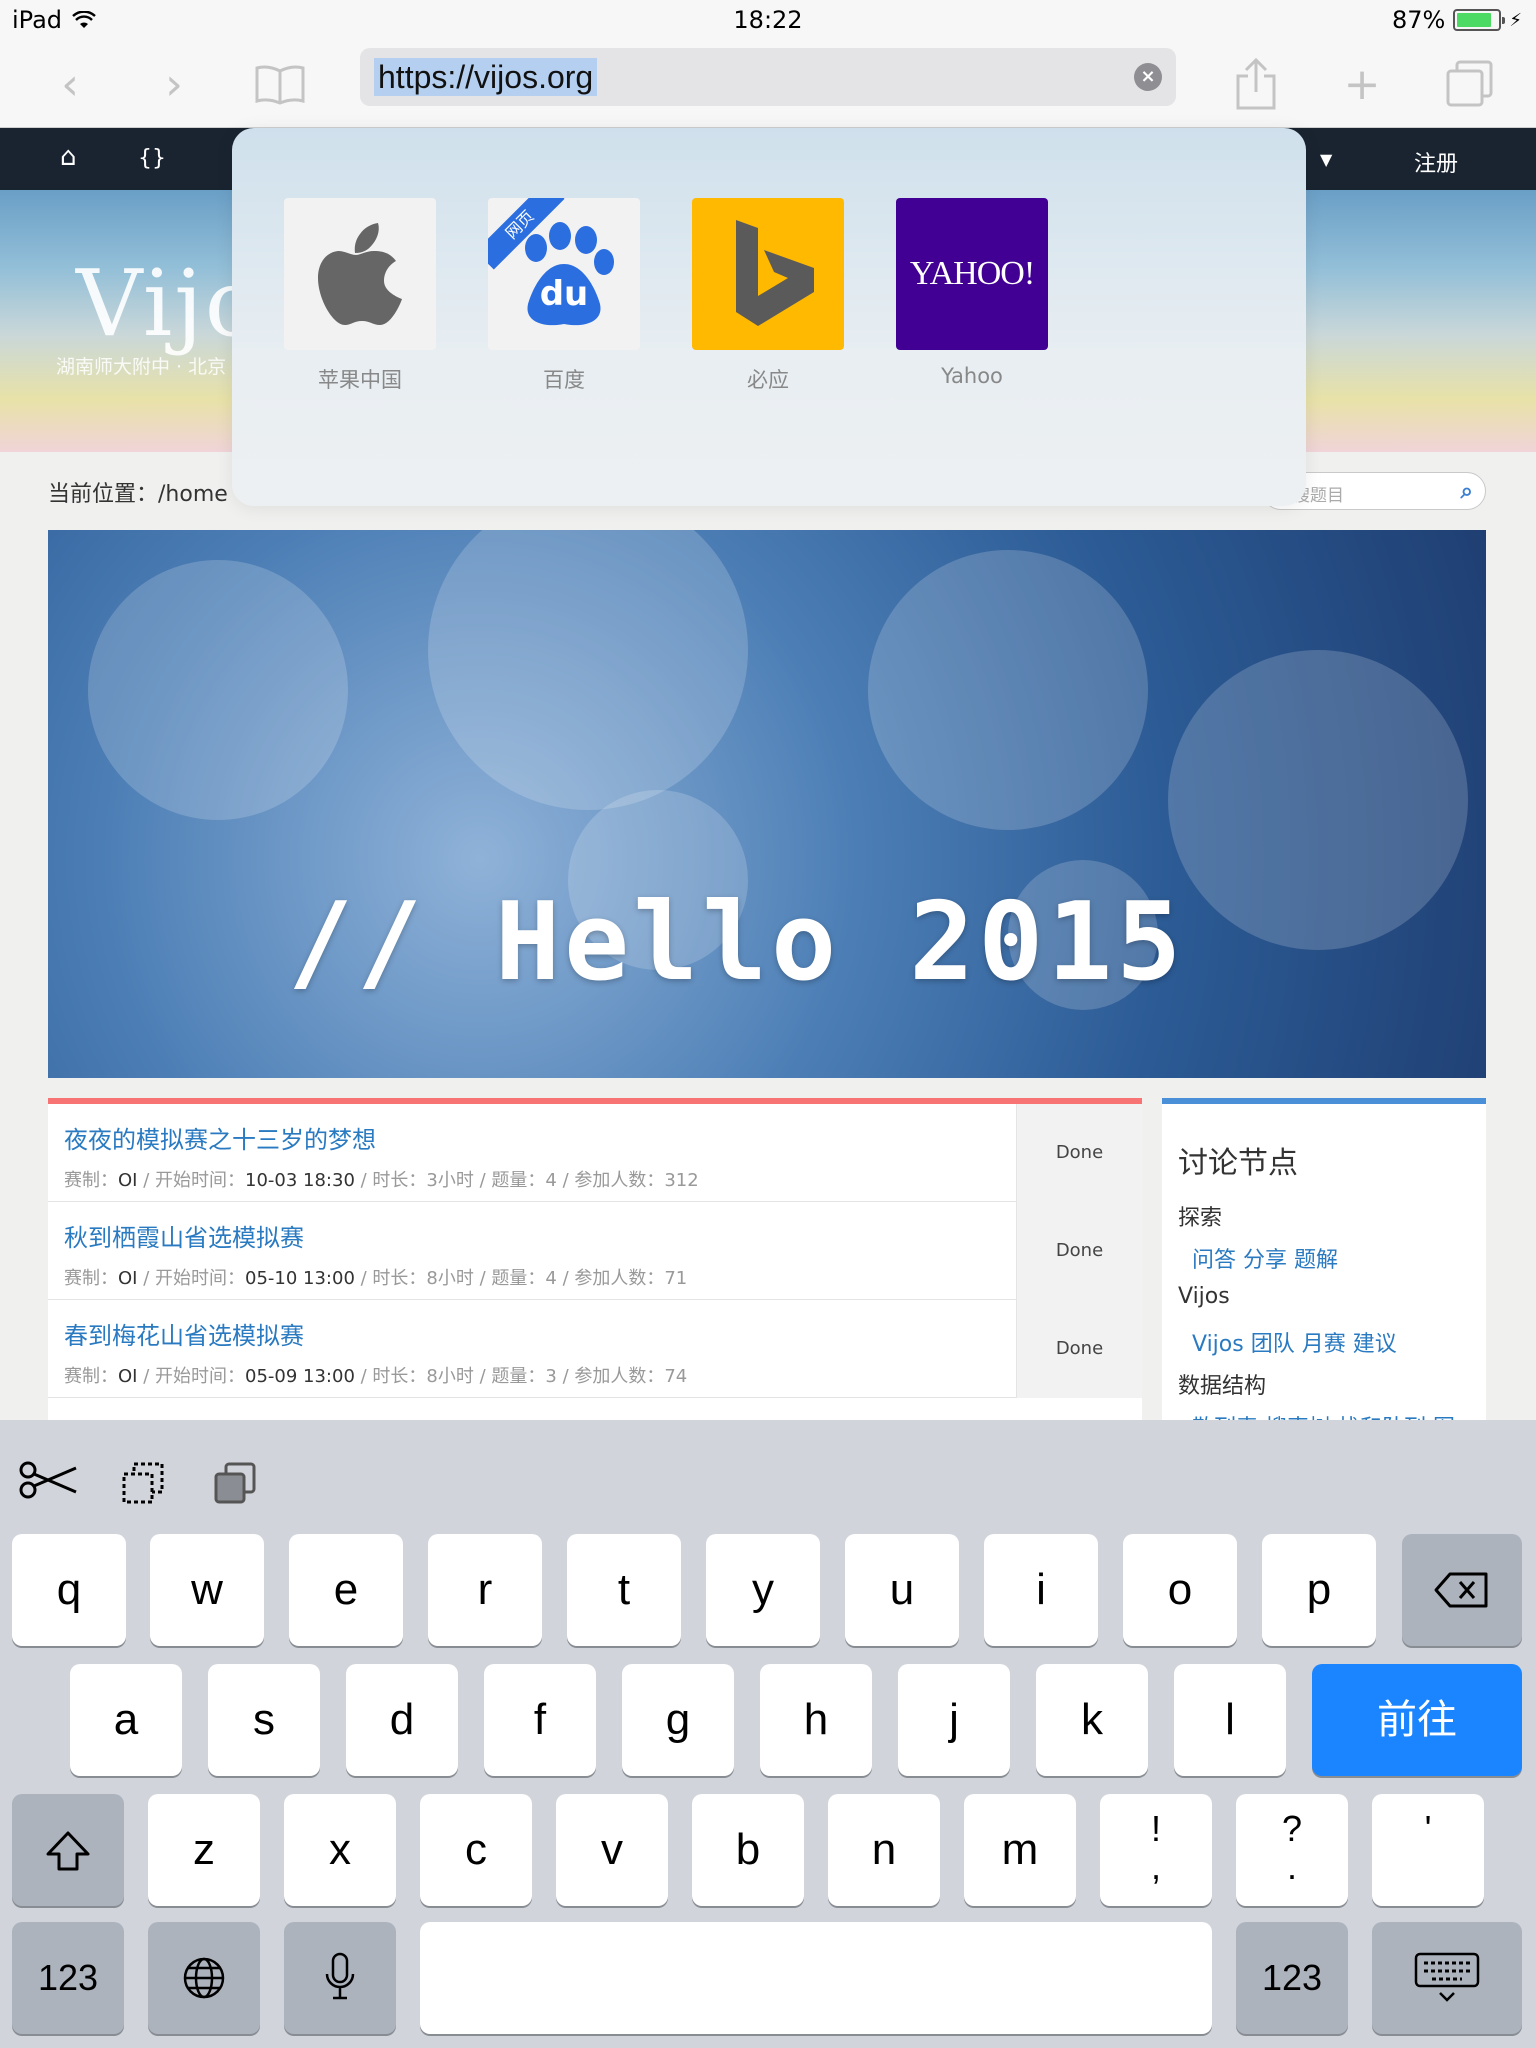 This screenshot has width=1536, height=2048. Describe the element at coordinates (1419, 20) in the screenshot. I see `battery-percent: 87%` at that location.